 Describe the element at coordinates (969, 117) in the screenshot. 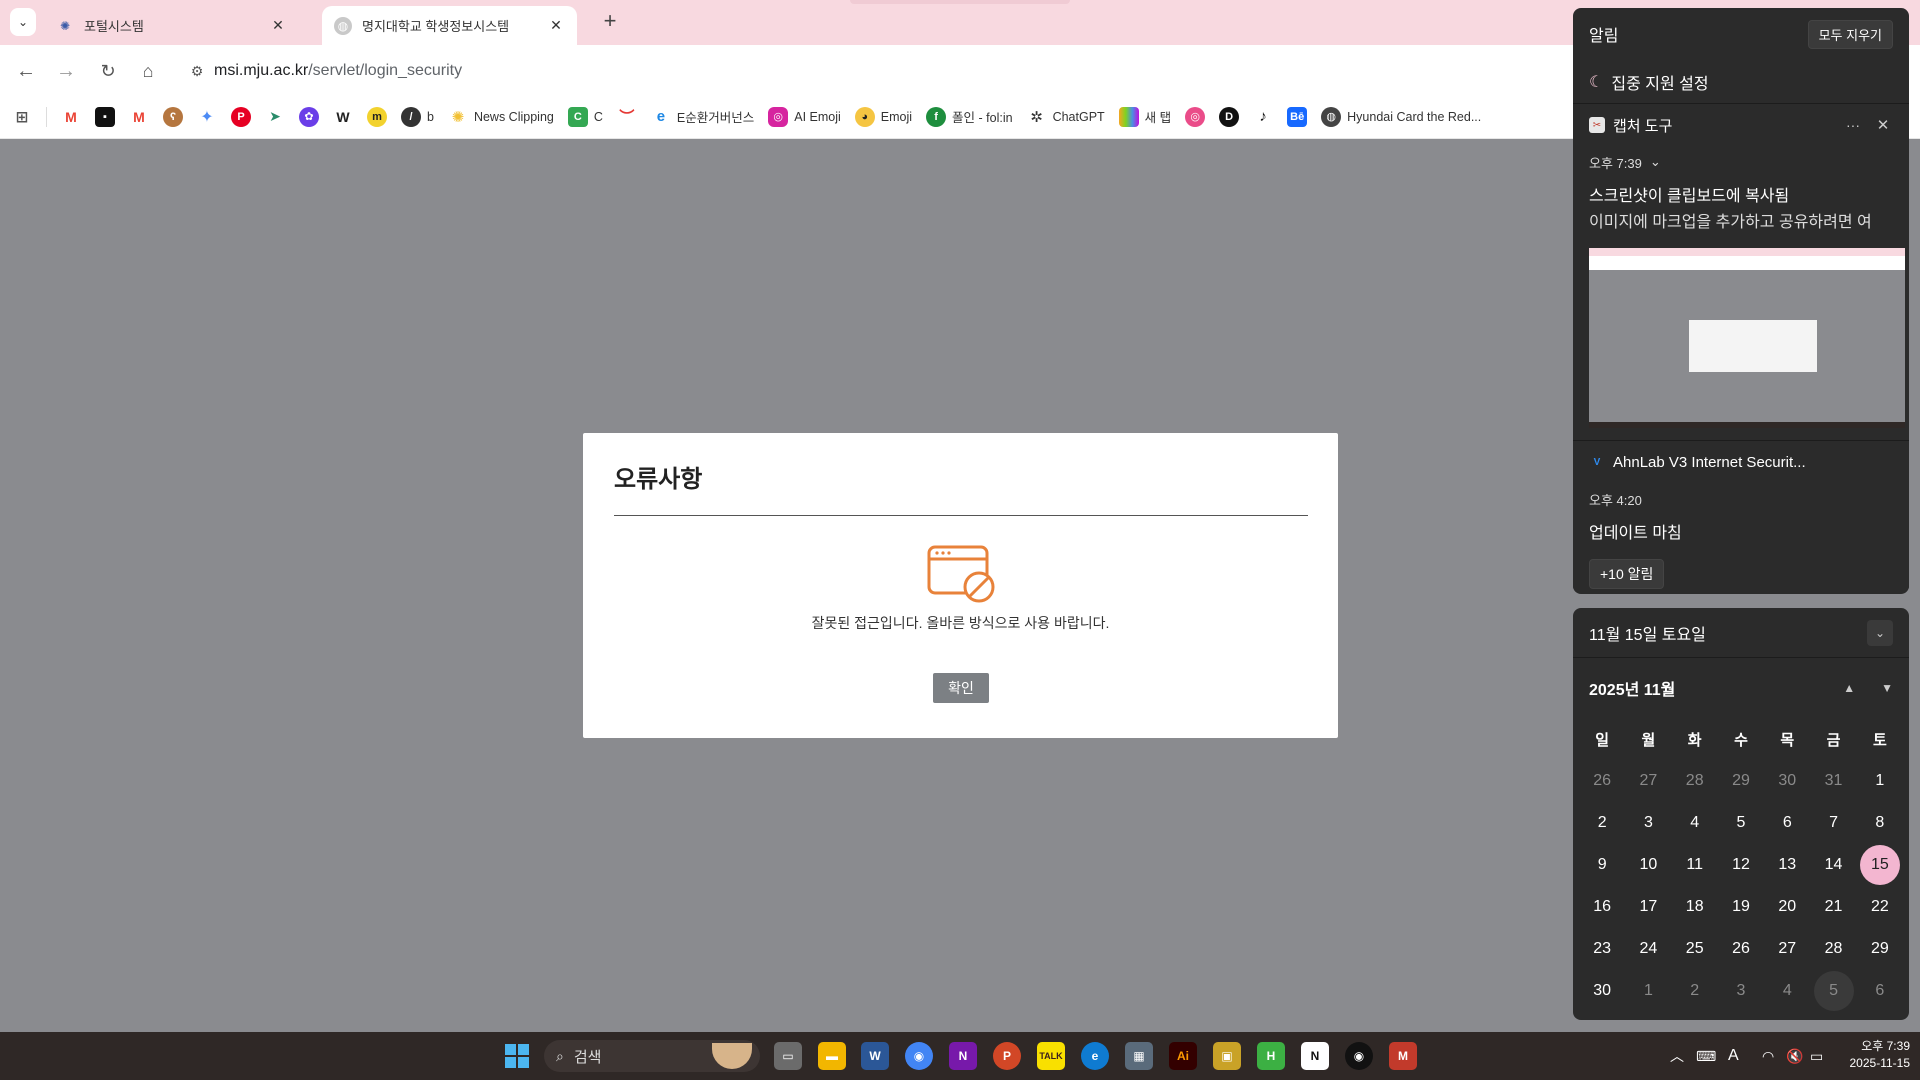

I see `bookmark-17: f 폴인 - fol:in` at that location.